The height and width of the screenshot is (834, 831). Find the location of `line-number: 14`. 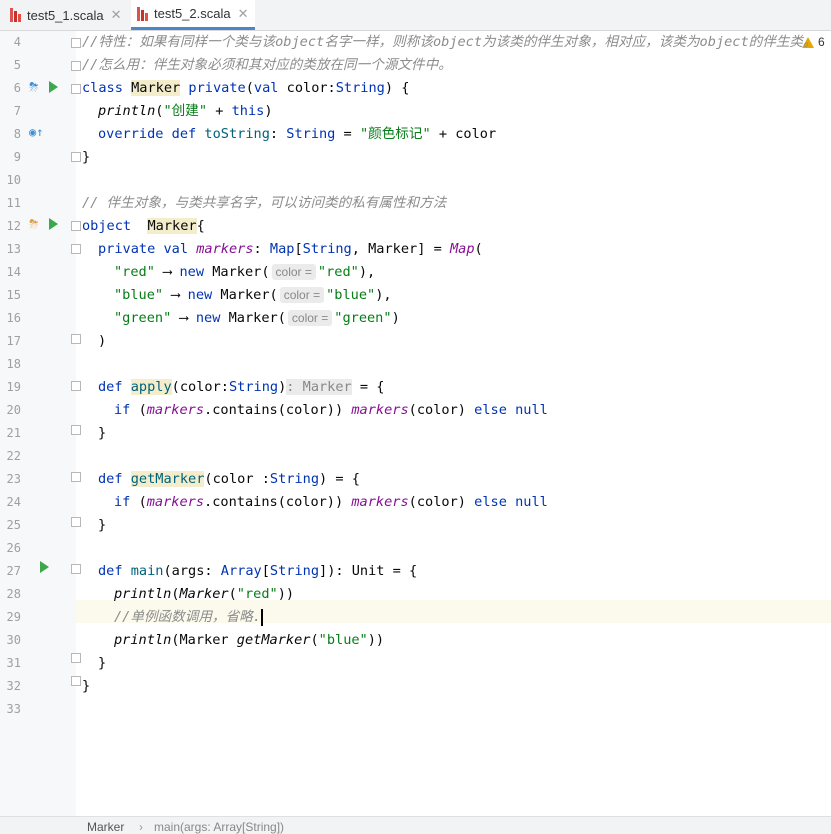

line-number: 14 is located at coordinates (13, 272).